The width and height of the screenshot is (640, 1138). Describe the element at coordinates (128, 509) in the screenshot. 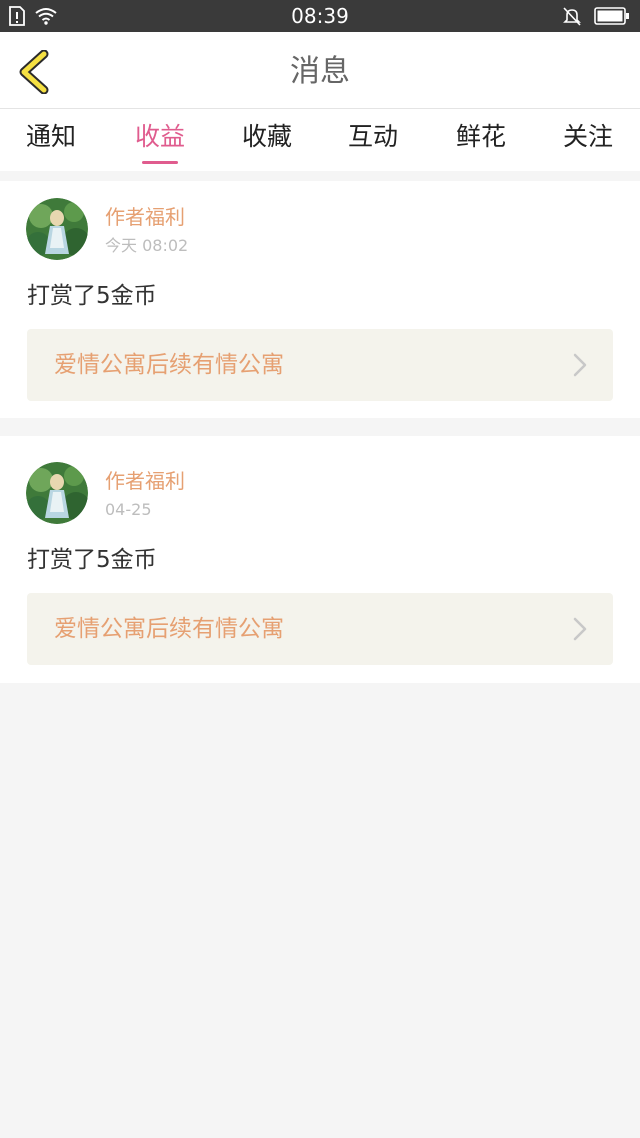

I see `message-time: 04-25` at that location.